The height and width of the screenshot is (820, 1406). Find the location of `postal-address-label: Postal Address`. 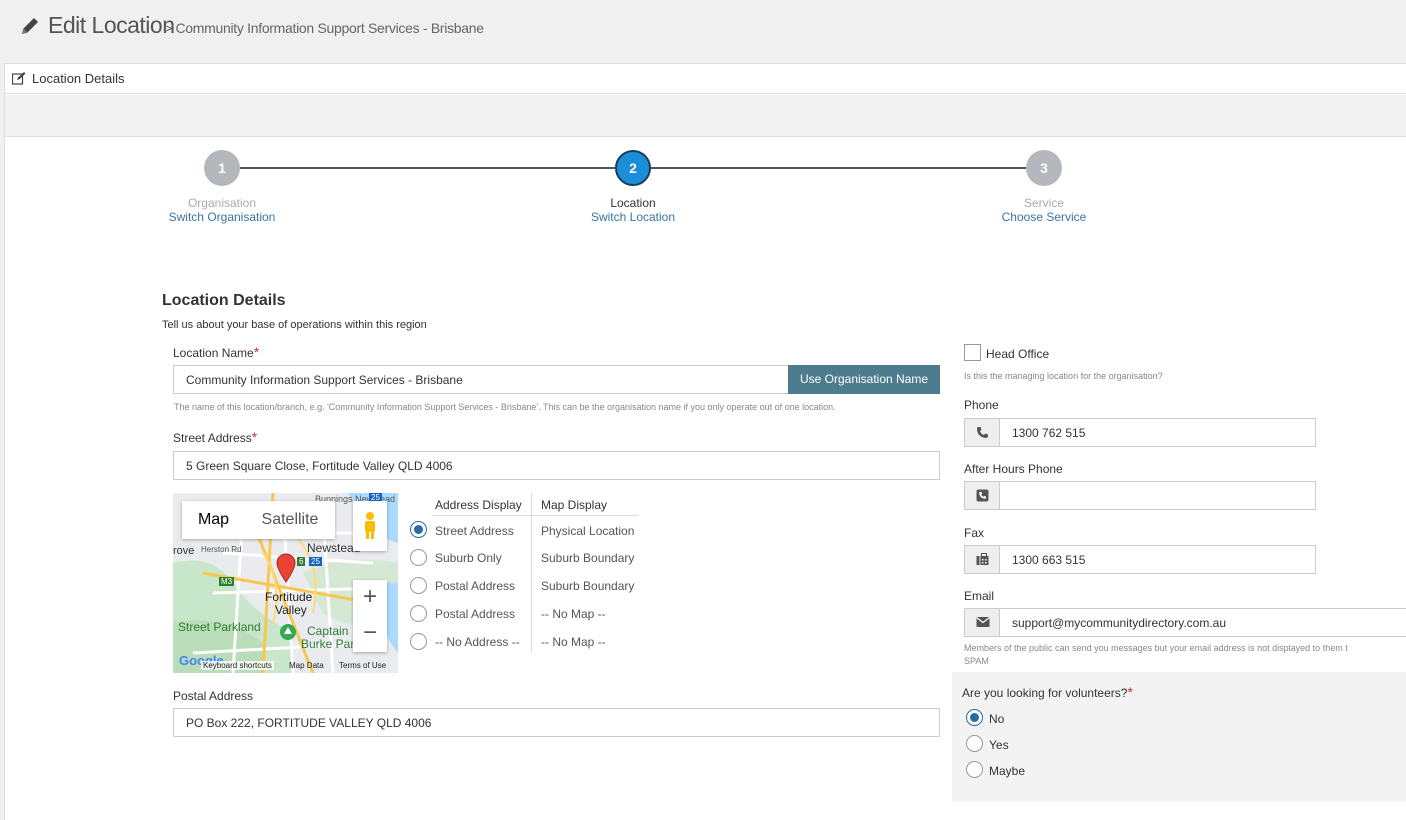

postal-address-label: Postal Address is located at coordinates (213, 696).